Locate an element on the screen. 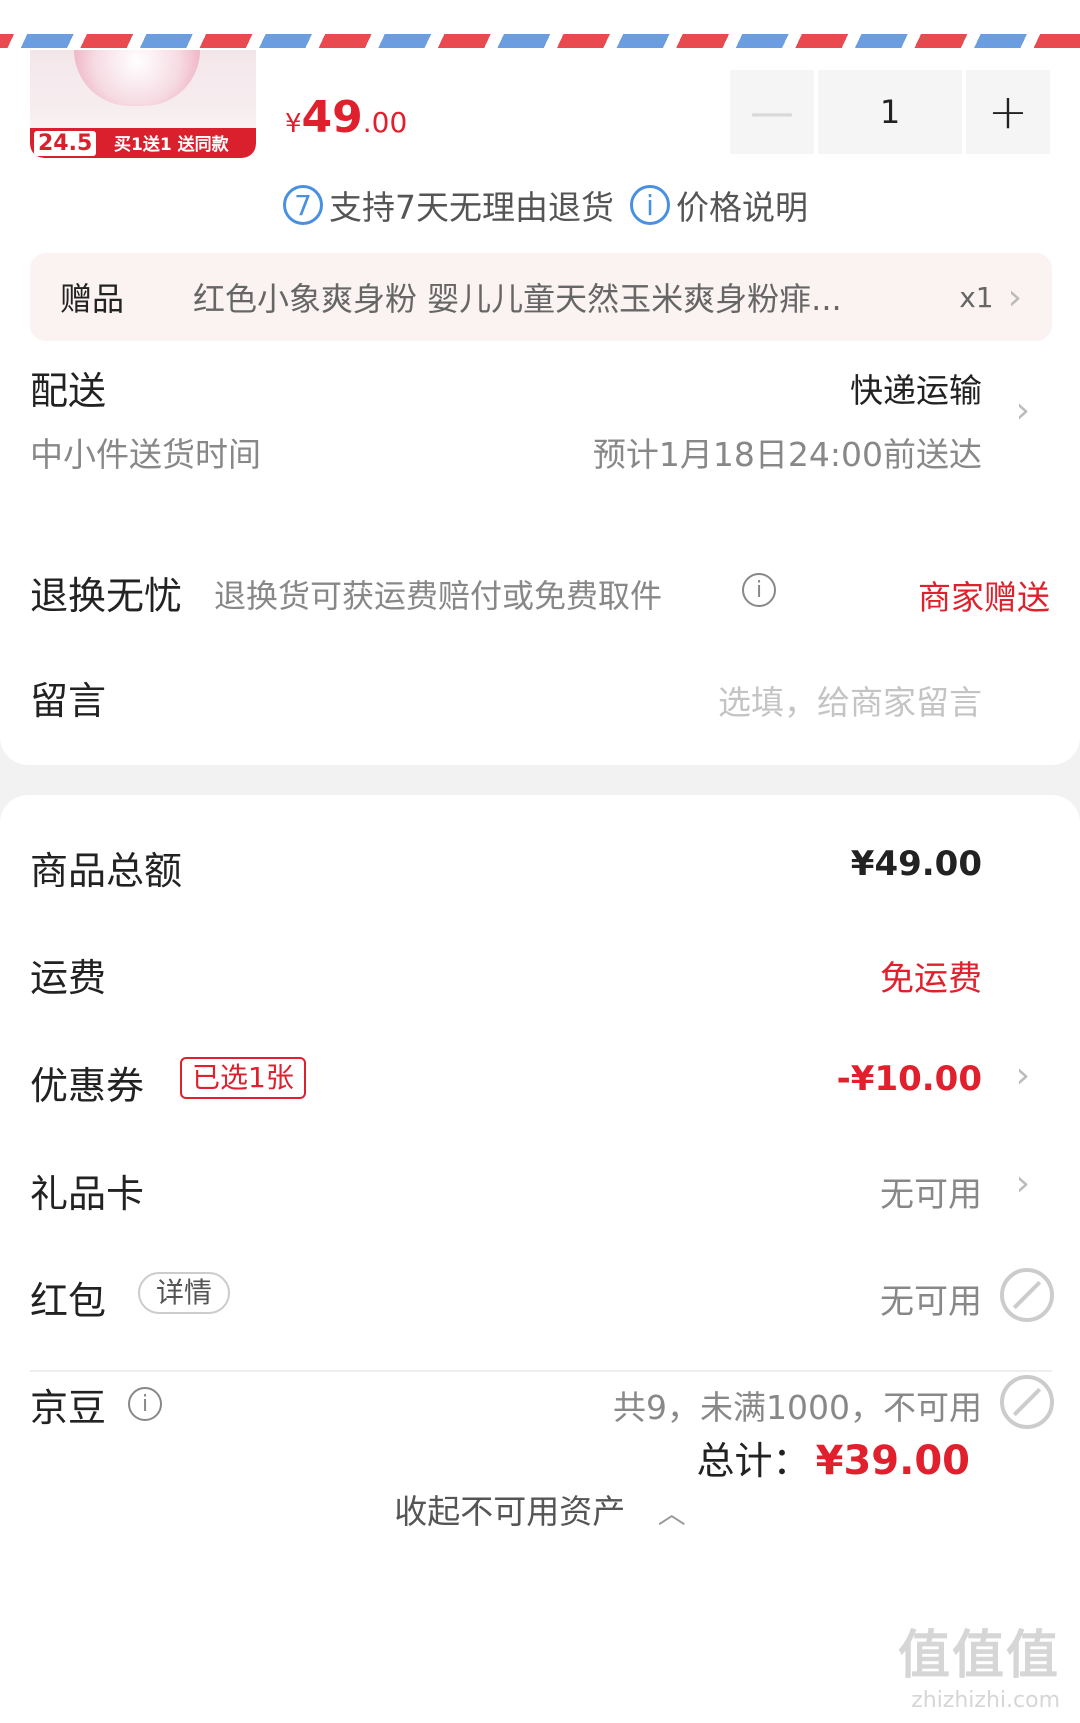  watermark-url: zhizhizhi.com is located at coordinates (985, 1700).